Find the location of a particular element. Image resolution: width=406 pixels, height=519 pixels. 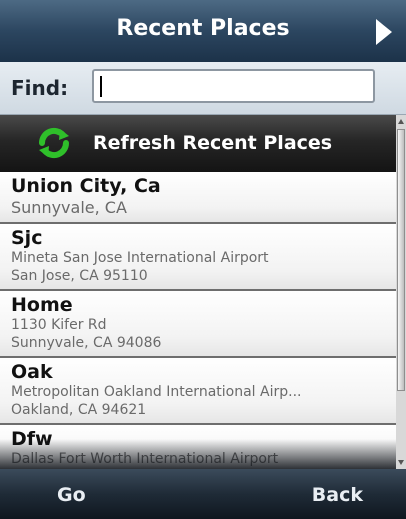

scrollbar-thumb is located at coordinates (401, 260).